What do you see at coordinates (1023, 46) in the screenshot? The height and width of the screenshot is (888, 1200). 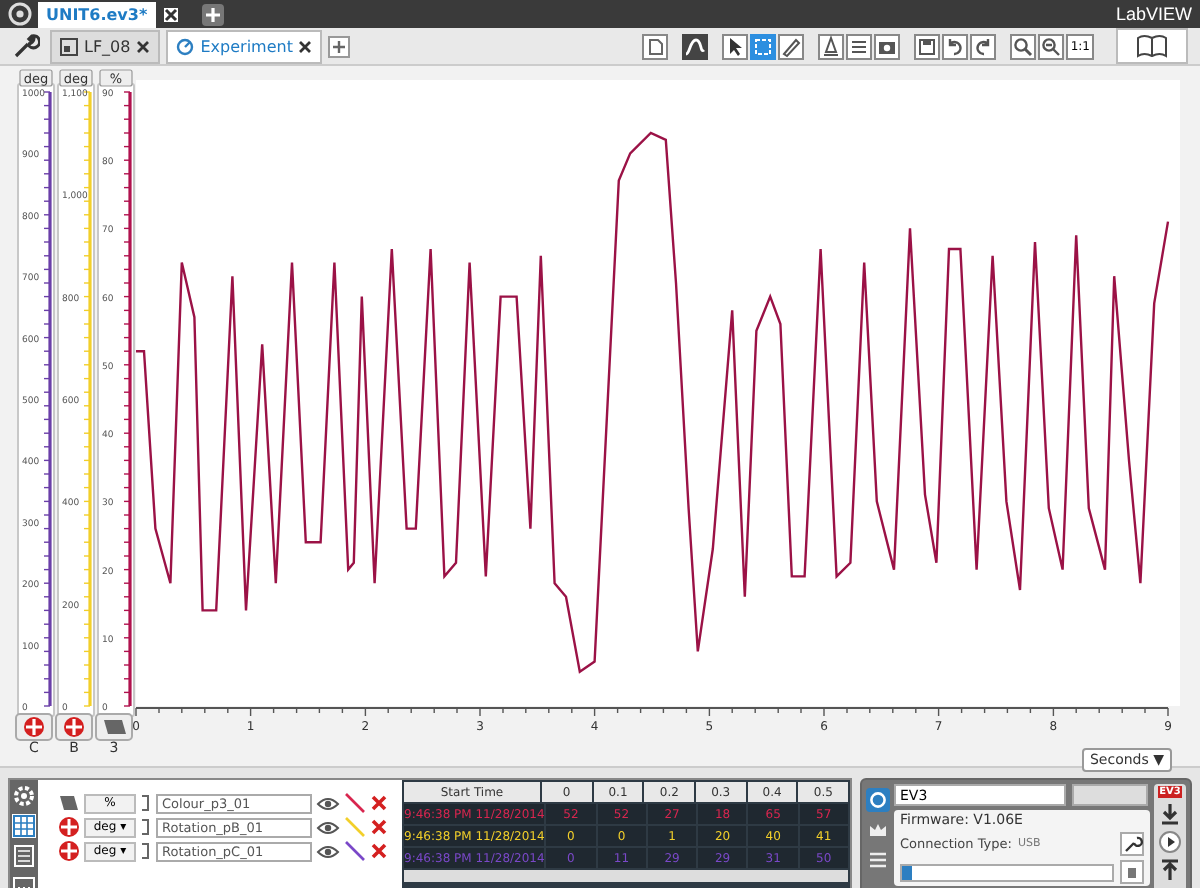 I see `zoom-in-icon` at bounding box center [1023, 46].